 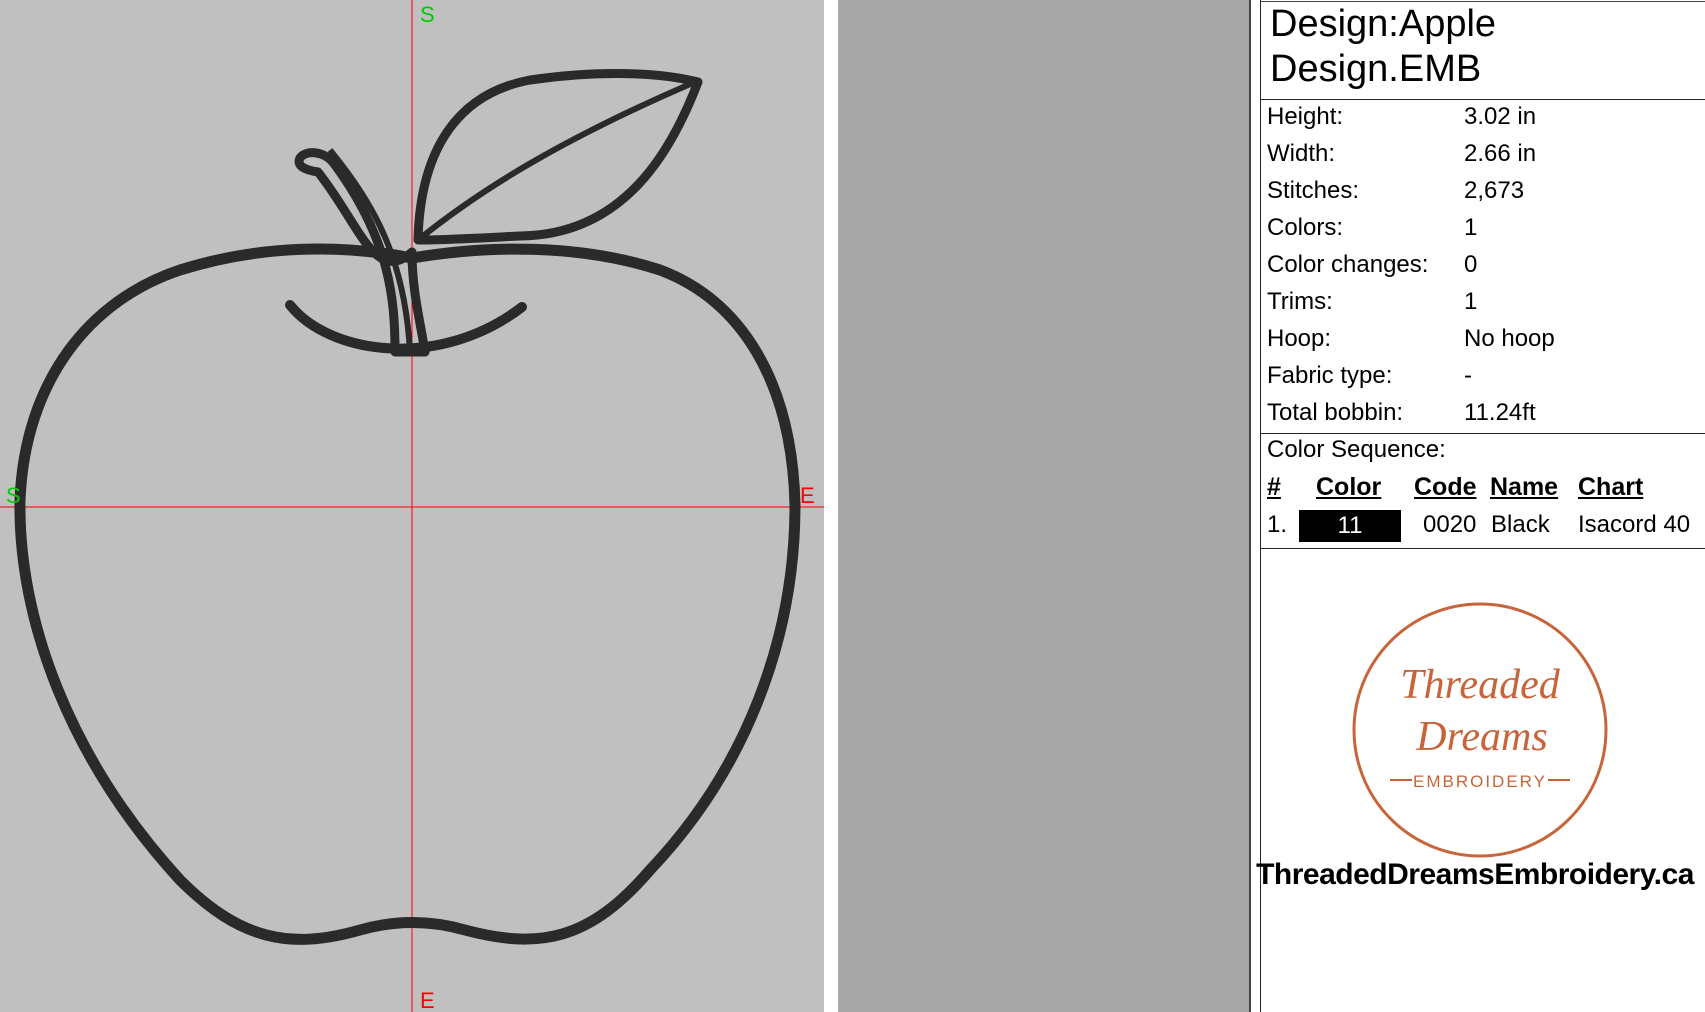 What do you see at coordinates (1305, 116) in the screenshot?
I see `property-label: Height:` at bounding box center [1305, 116].